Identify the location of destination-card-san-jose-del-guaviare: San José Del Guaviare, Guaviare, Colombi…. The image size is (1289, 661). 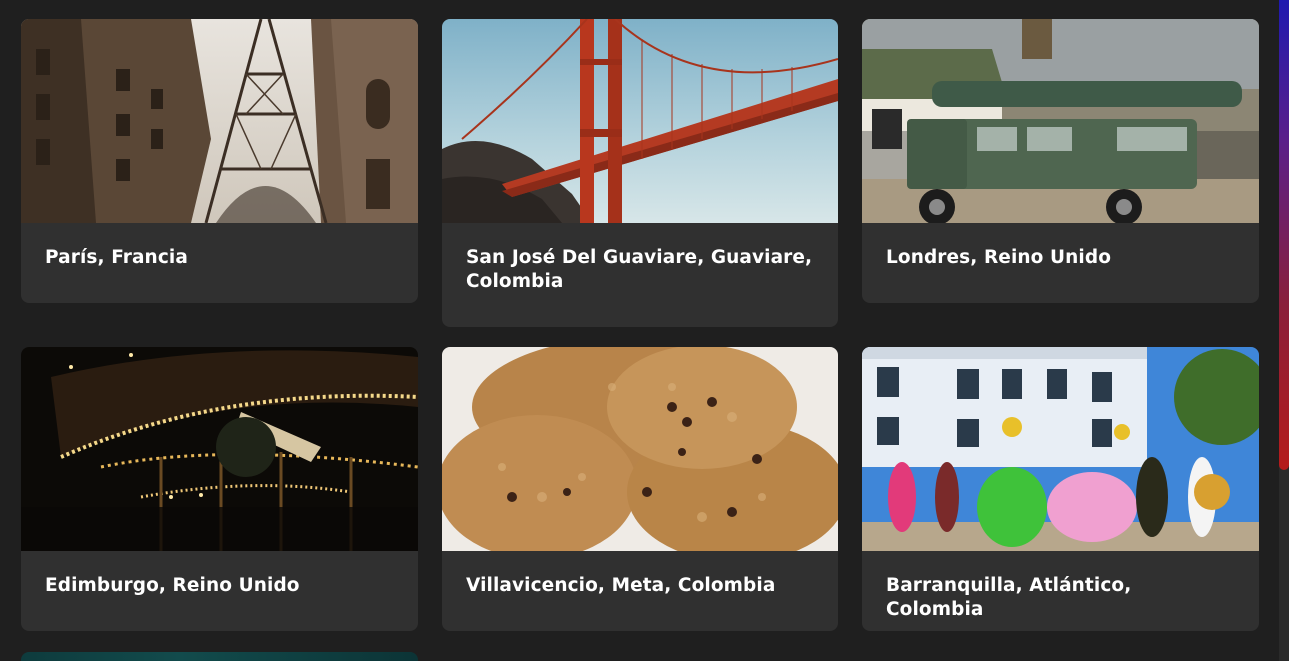
(640, 173).